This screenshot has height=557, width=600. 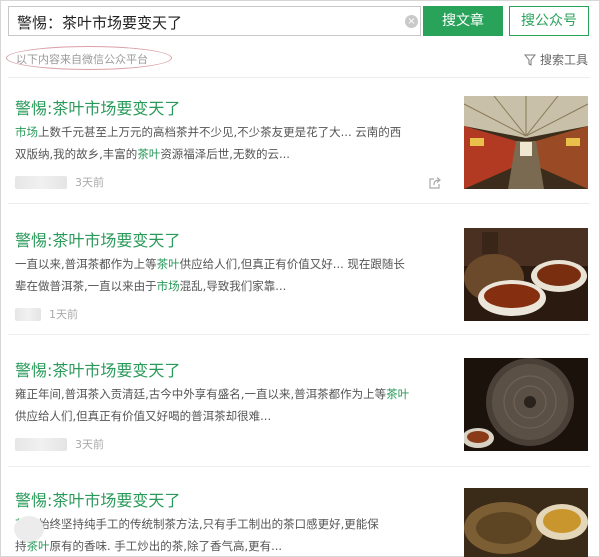 What do you see at coordinates (46, 314) in the screenshot?
I see `result-meta: 1天前` at bounding box center [46, 314].